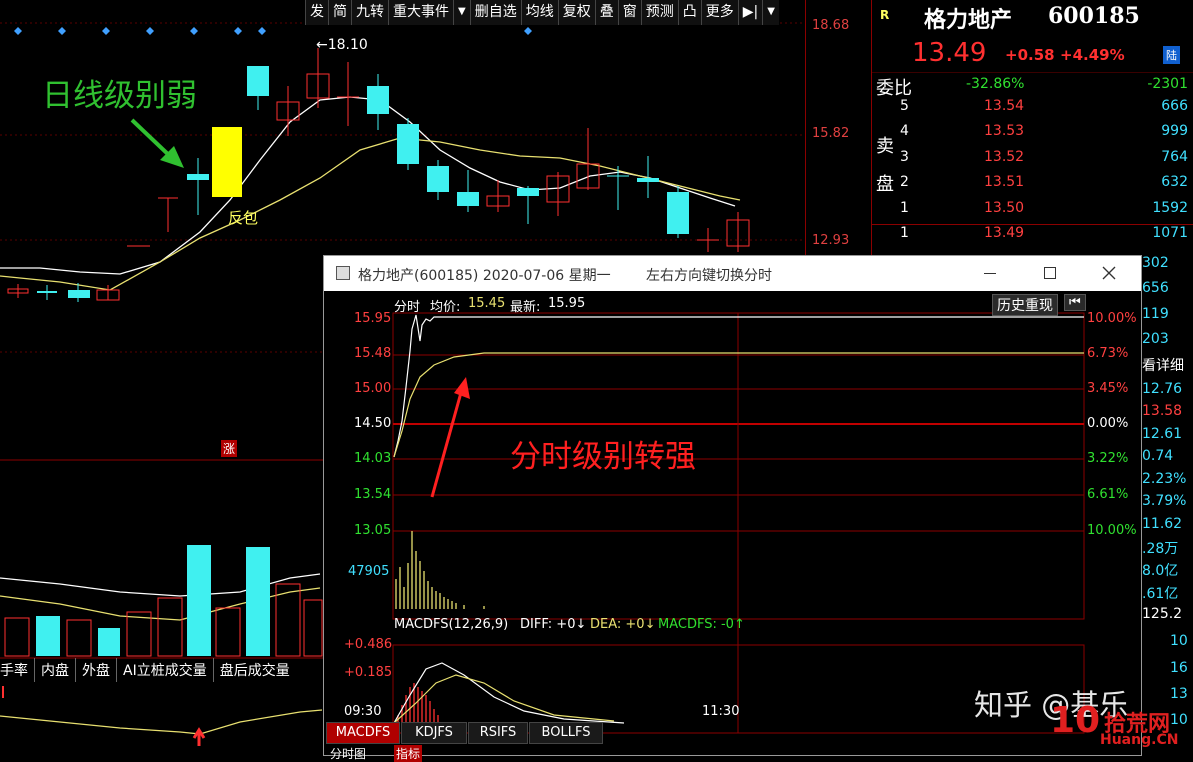 This screenshot has width=1193, height=762. What do you see at coordinates (1004, 106) in the screenshot?
I see `ask-price: 13.54` at bounding box center [1004, 106].